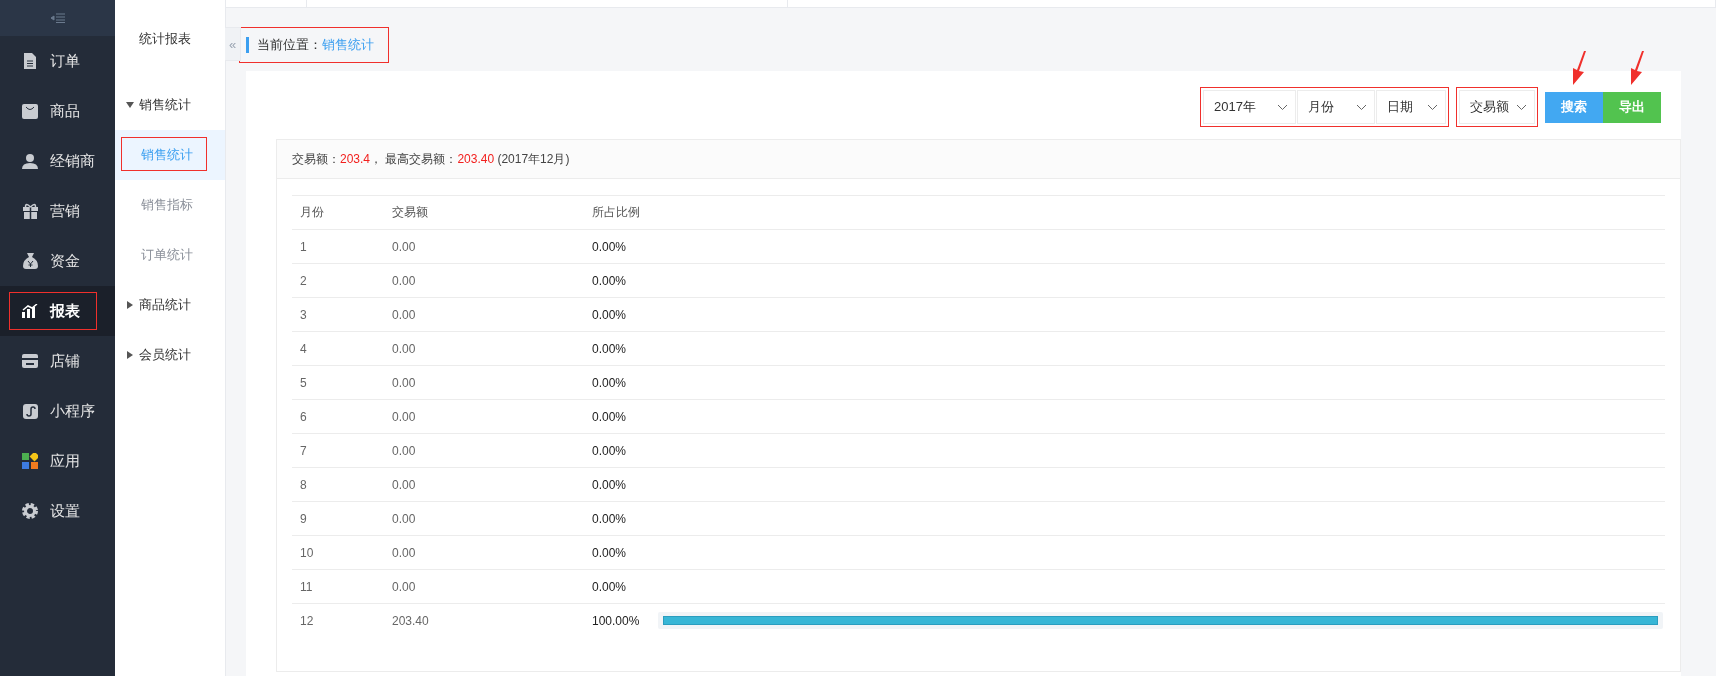 This screenshot has width=1716, height=676. I want to click on nav-item: 资金, so click(57, 261).